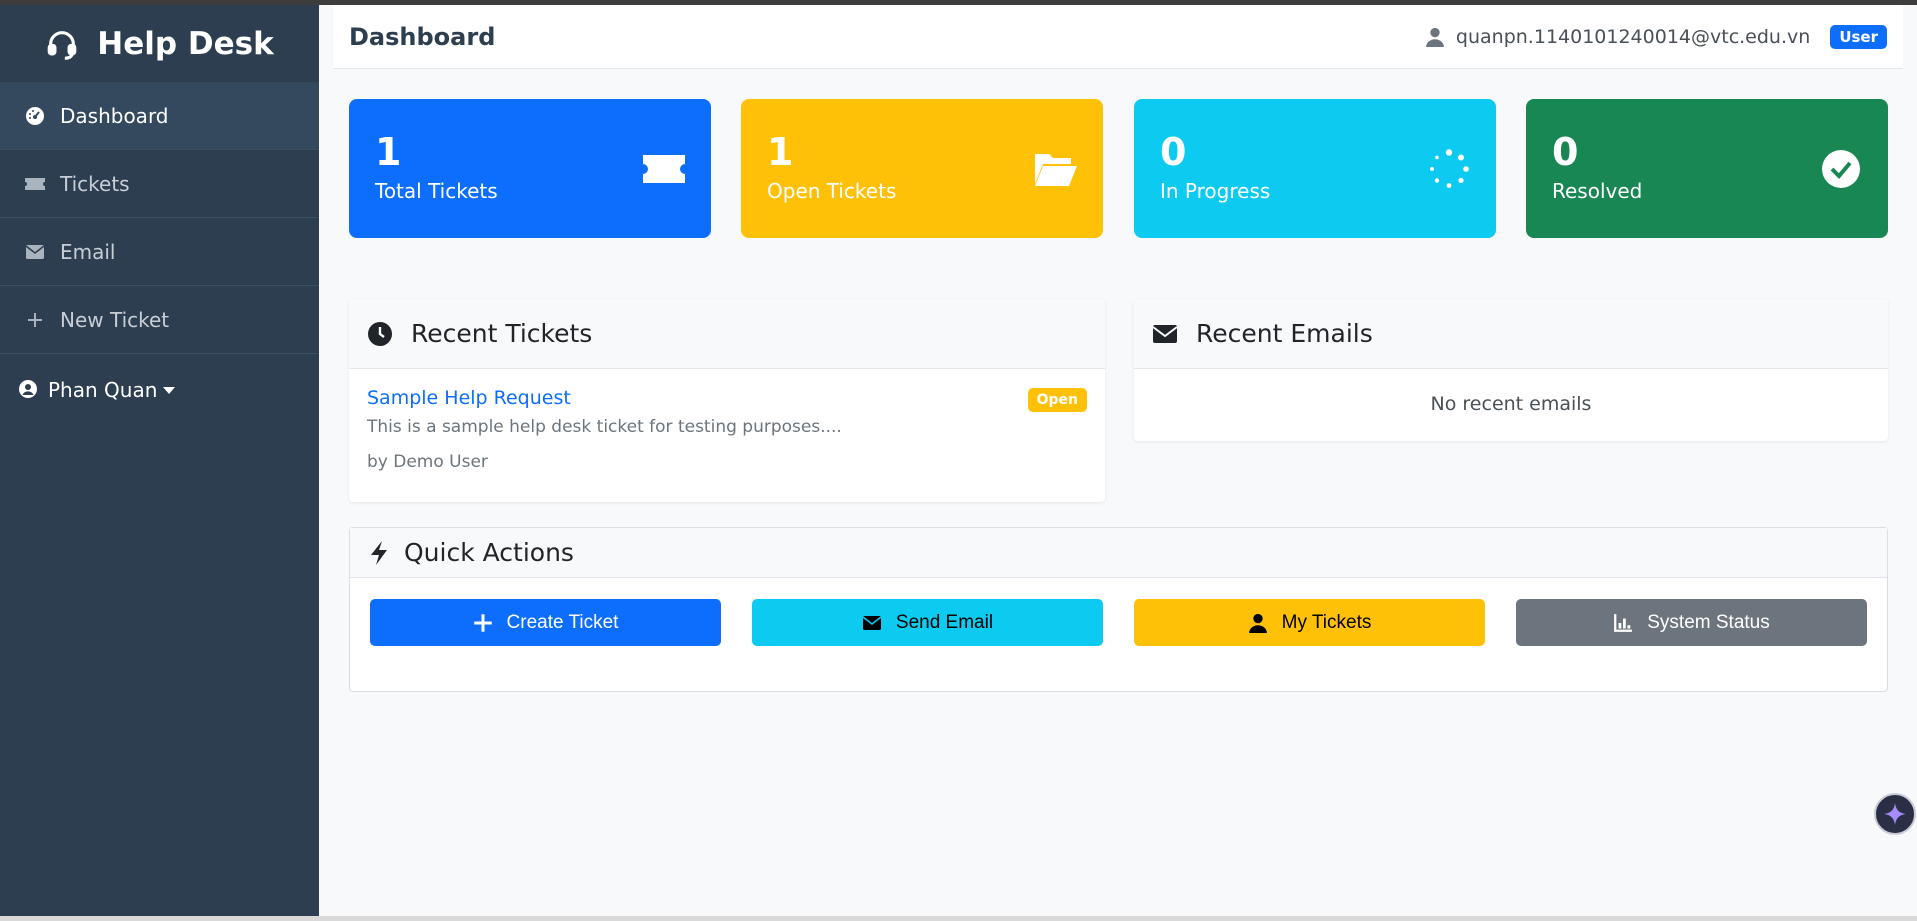  I want to click on stat-card-open-tickets: 1 Open Tickets, so click(922, 168).